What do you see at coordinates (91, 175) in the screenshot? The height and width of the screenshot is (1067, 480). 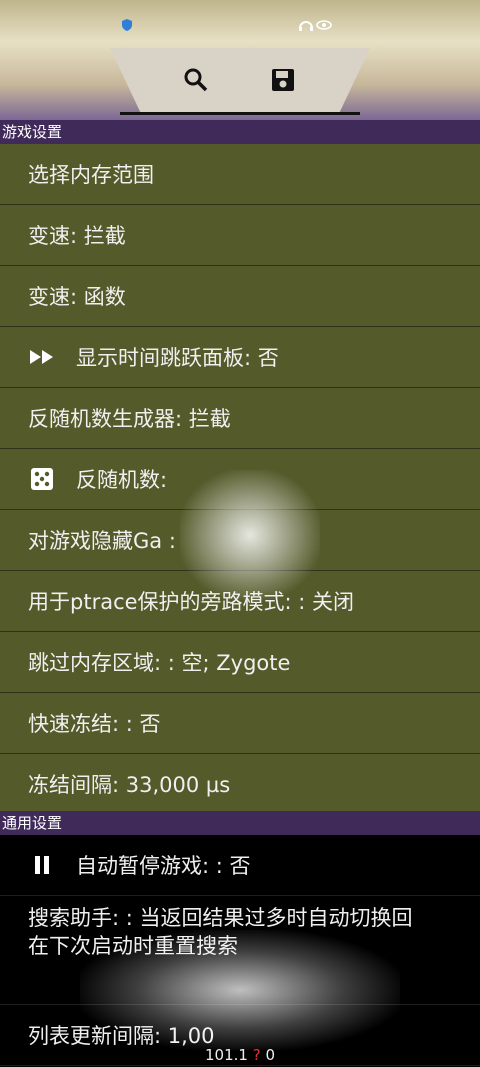 I see `setting-label: 选择内存范围` at bounding box center [91, 175].